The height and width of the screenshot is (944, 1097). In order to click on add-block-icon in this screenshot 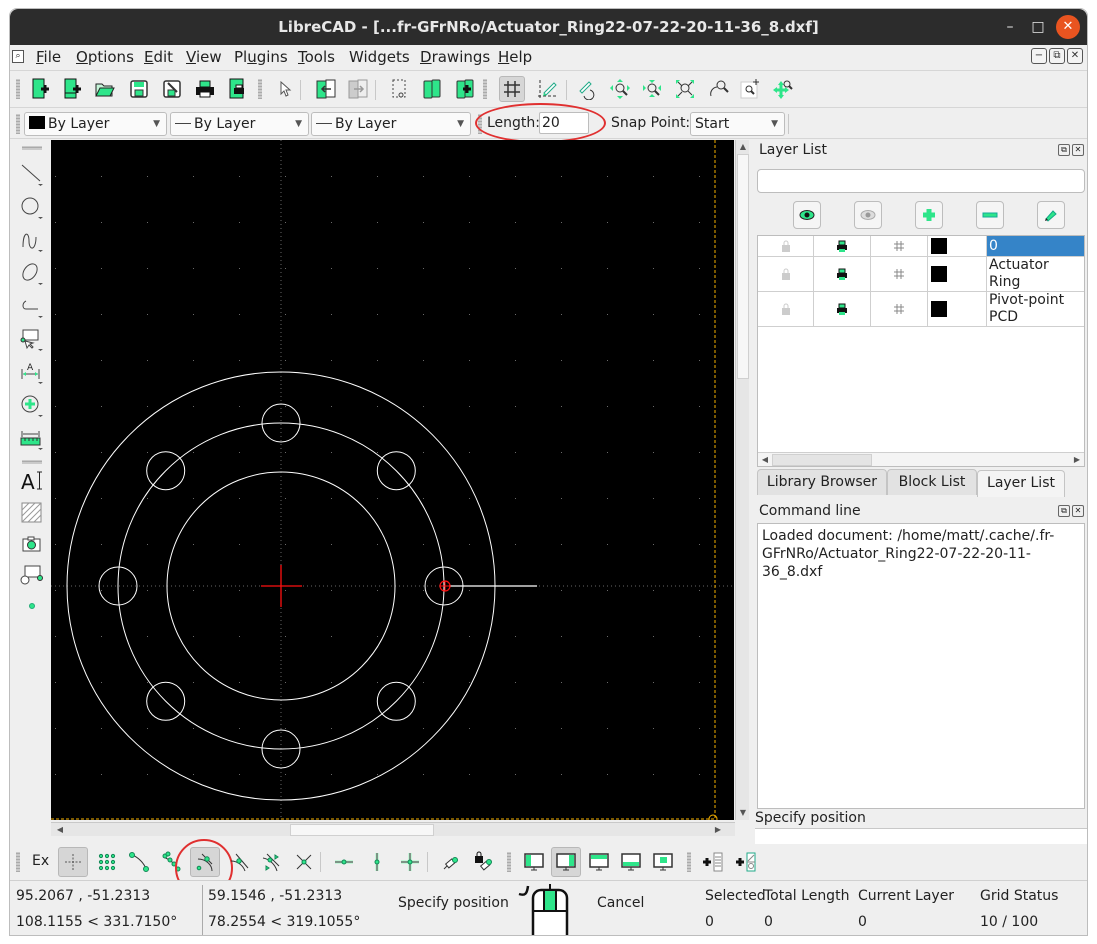, I will do `click(746, 862)`.